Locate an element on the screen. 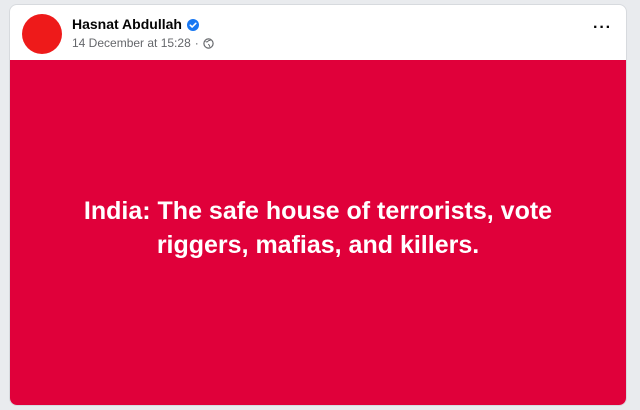 The height and width of the screenshot is (410, 640). post-timestamp: 14 December at 15:28 is located at coordinates (131, 43).